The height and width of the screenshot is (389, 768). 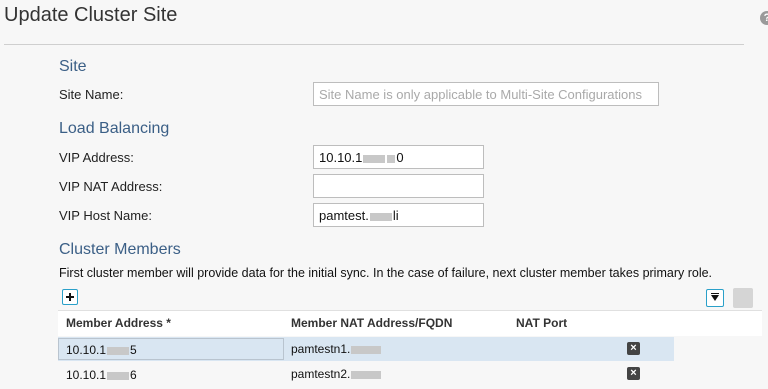 I want to click on title-divider, so click(x=374, y=44).